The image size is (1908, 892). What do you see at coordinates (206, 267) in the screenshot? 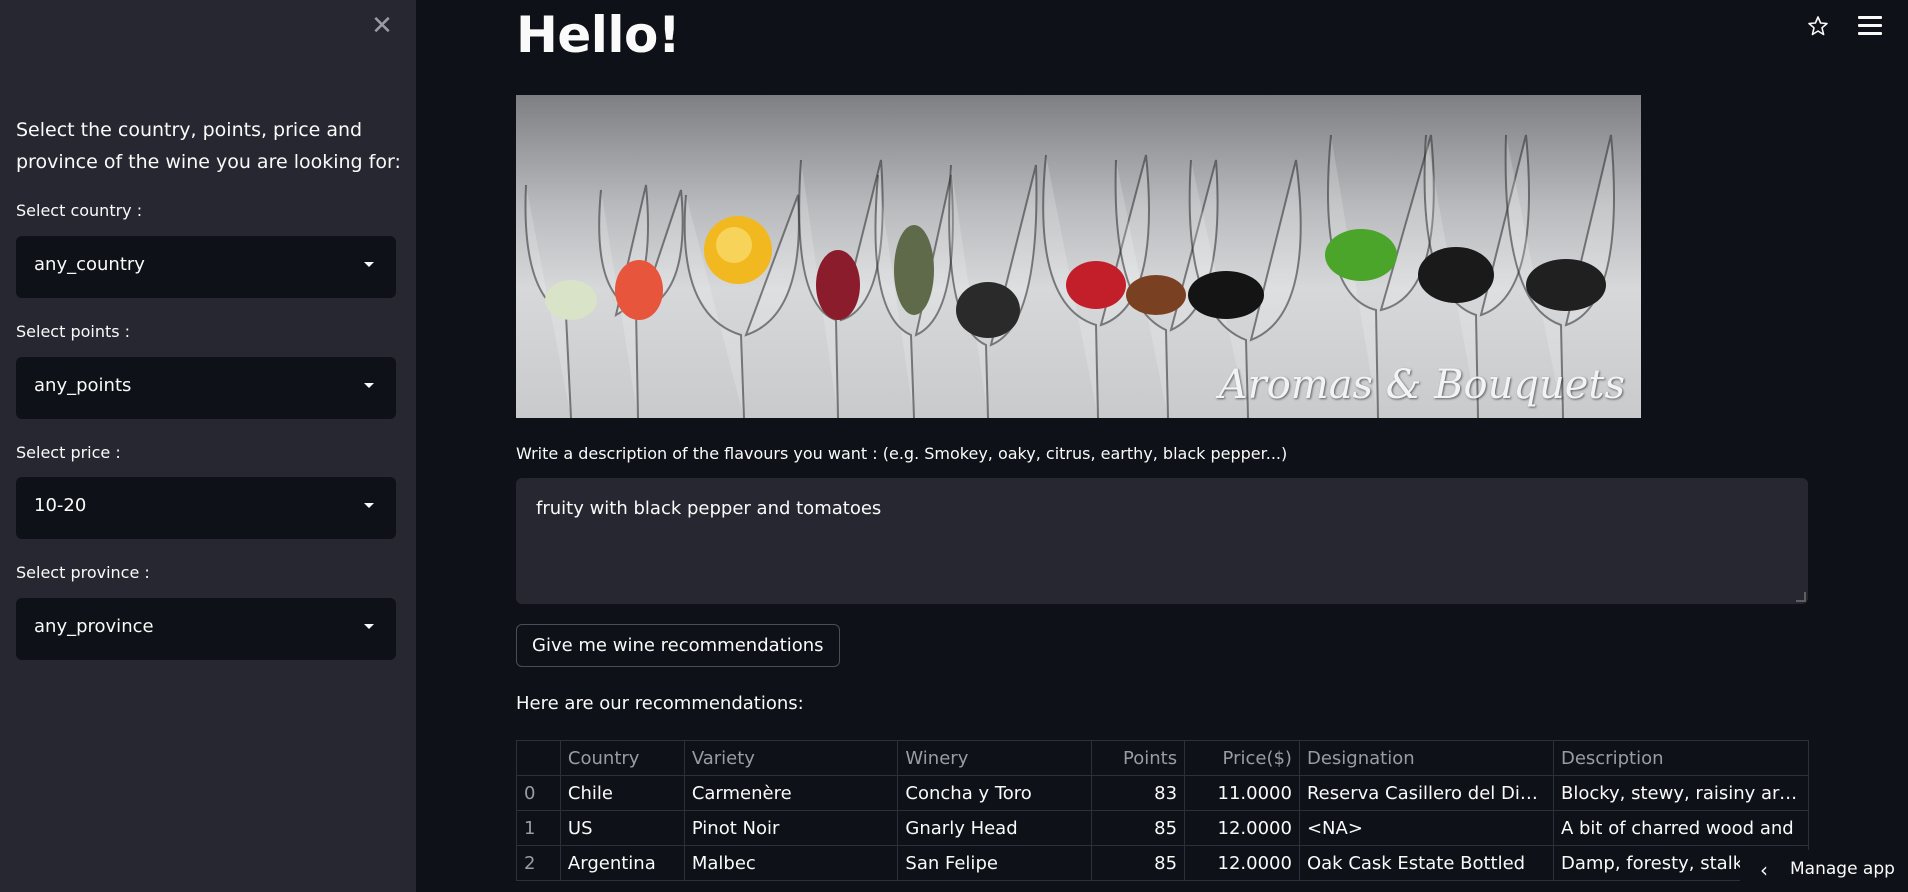
I see `country-select: any_country` at bounding box center [206, 267].